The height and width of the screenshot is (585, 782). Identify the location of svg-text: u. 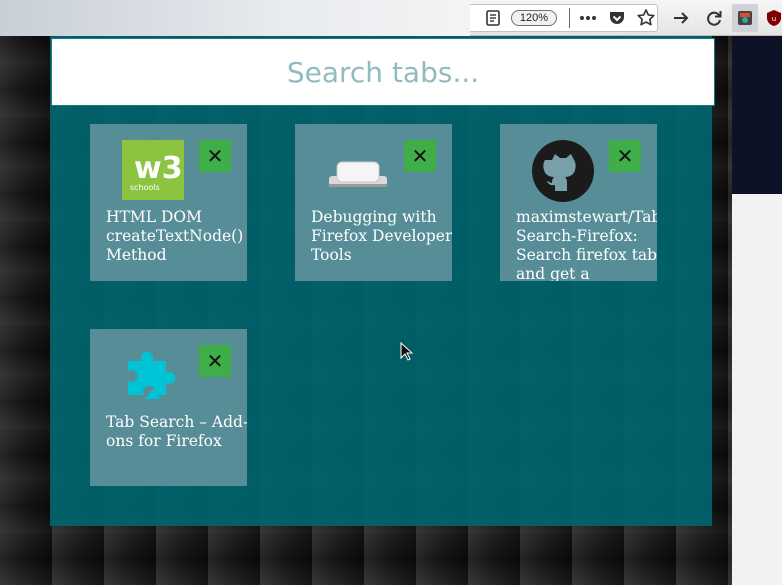
(774, 19).